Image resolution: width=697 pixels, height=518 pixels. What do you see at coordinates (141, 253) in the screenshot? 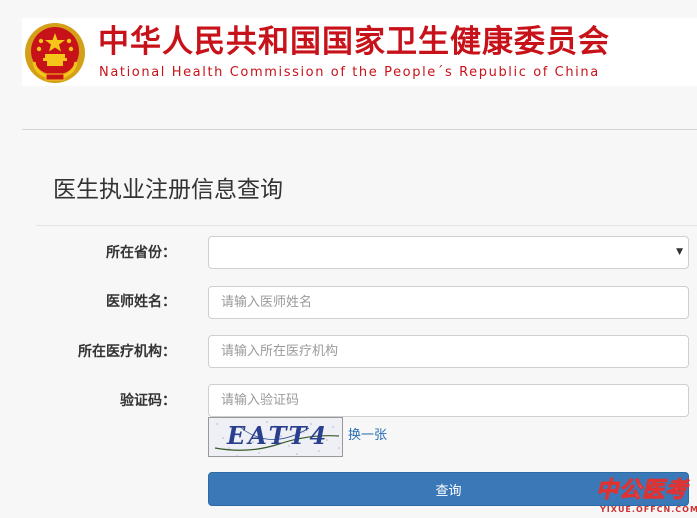
I see `province-label: 所在省份：` at bounding box center [141, 253].